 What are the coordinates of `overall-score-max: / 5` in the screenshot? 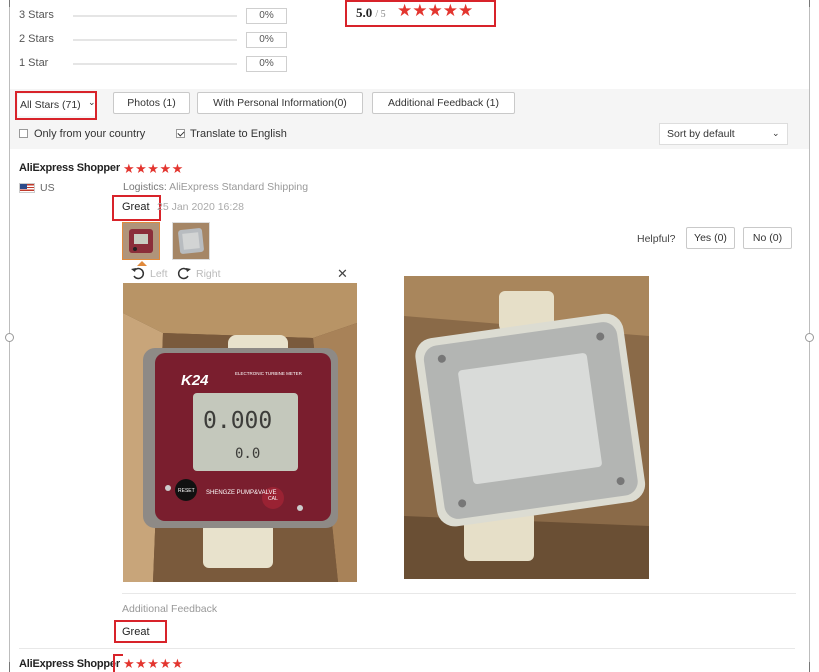 It's located at (380, 14).